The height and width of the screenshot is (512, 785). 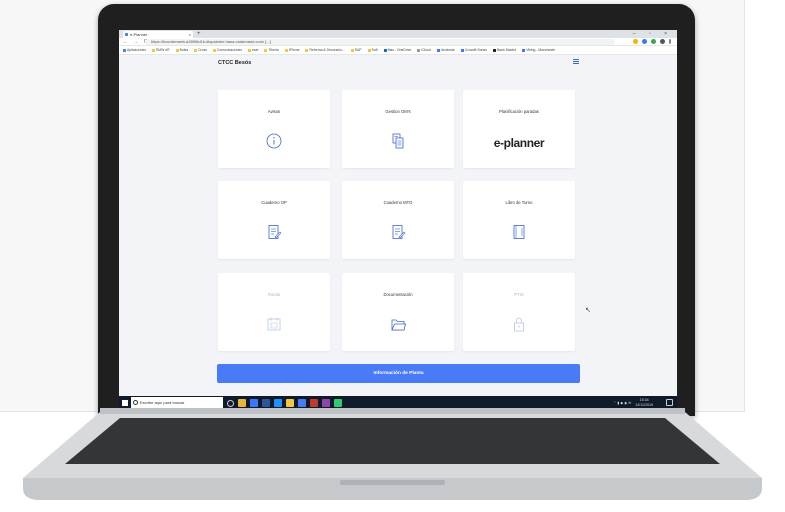 I want to click on bookmark-item: iCloud, so click(x=424, y=50).